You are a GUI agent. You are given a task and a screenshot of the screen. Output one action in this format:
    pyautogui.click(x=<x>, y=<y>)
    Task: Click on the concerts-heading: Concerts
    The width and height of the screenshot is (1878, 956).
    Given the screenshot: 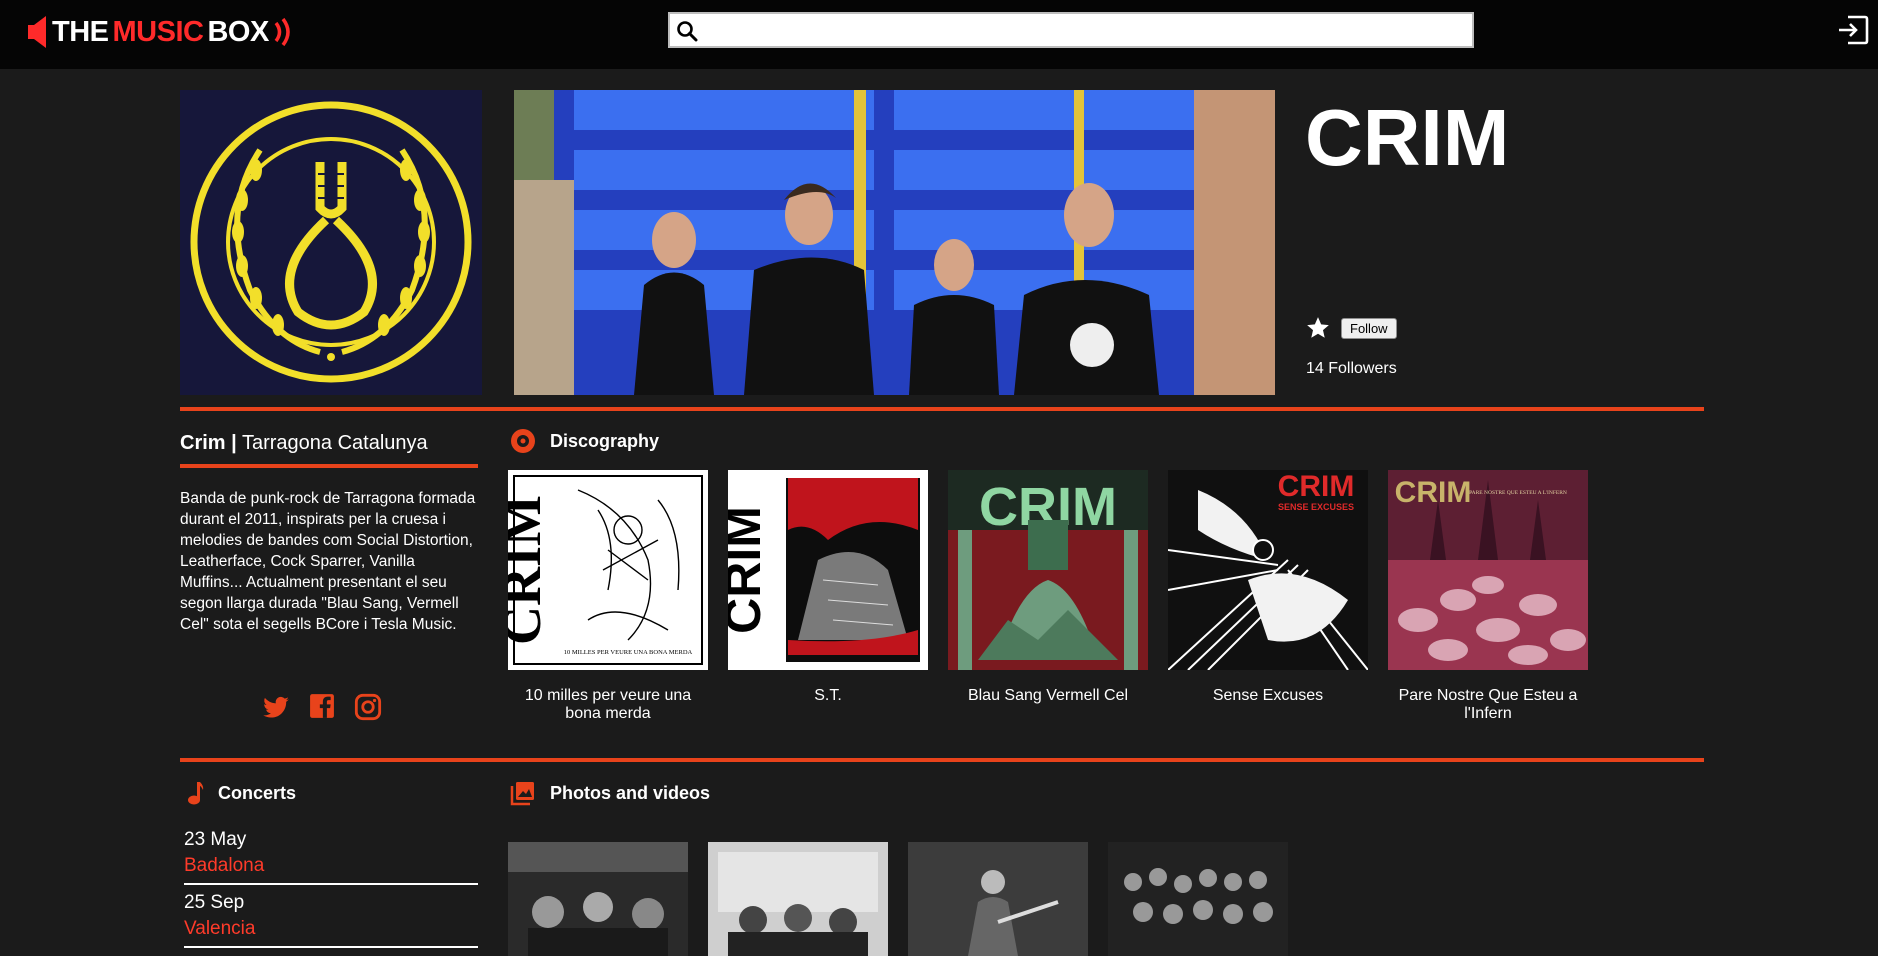 What is the action you would take?
    pyautogui.click(x=257, y=792)
    